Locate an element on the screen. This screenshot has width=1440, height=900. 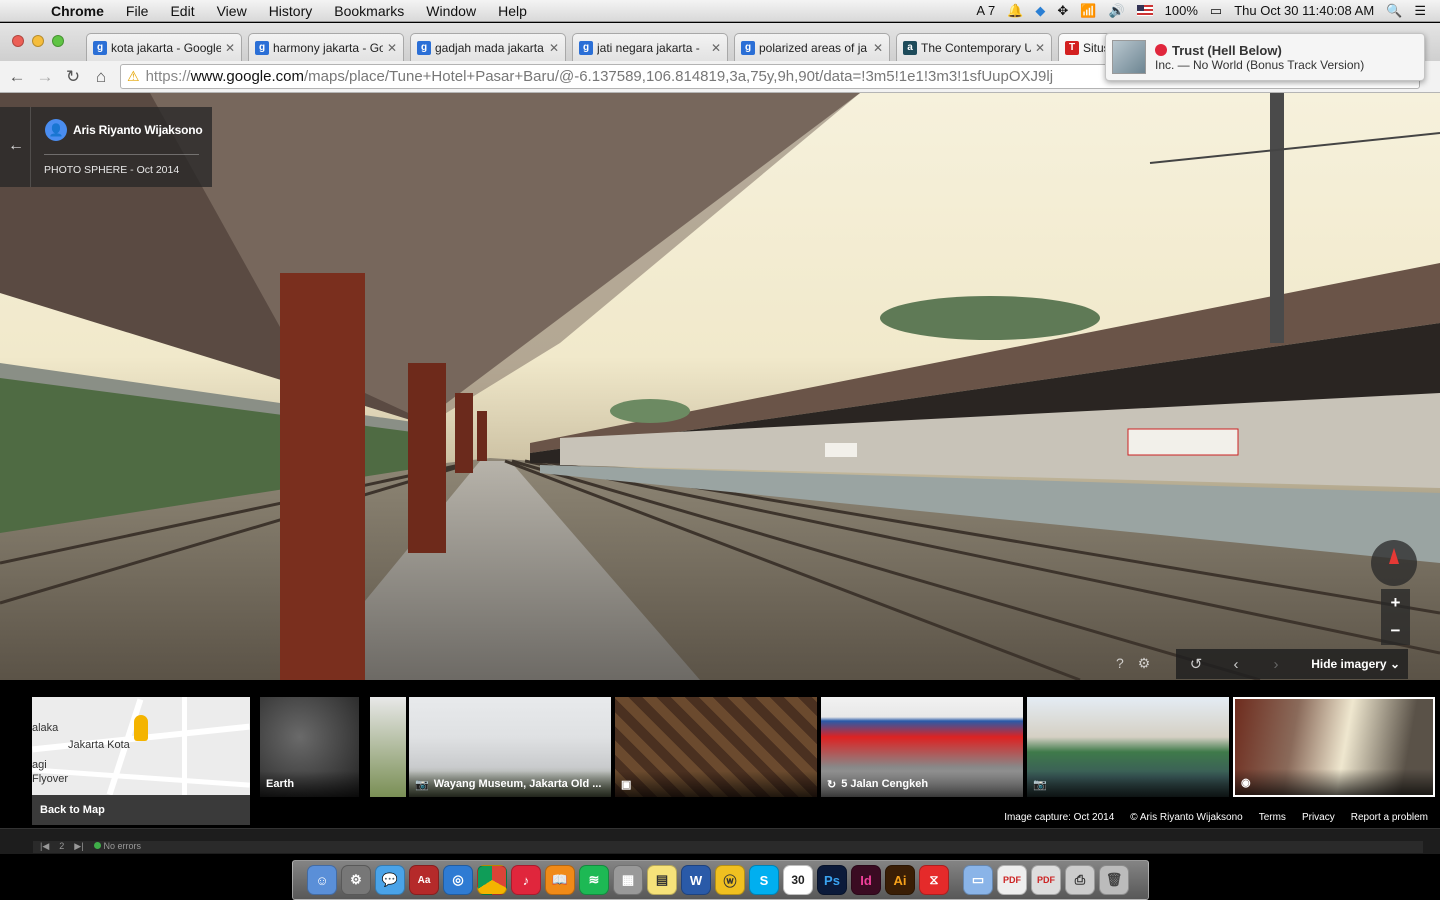
calculator-icon: ▦ is located at coordinates (628, 880).